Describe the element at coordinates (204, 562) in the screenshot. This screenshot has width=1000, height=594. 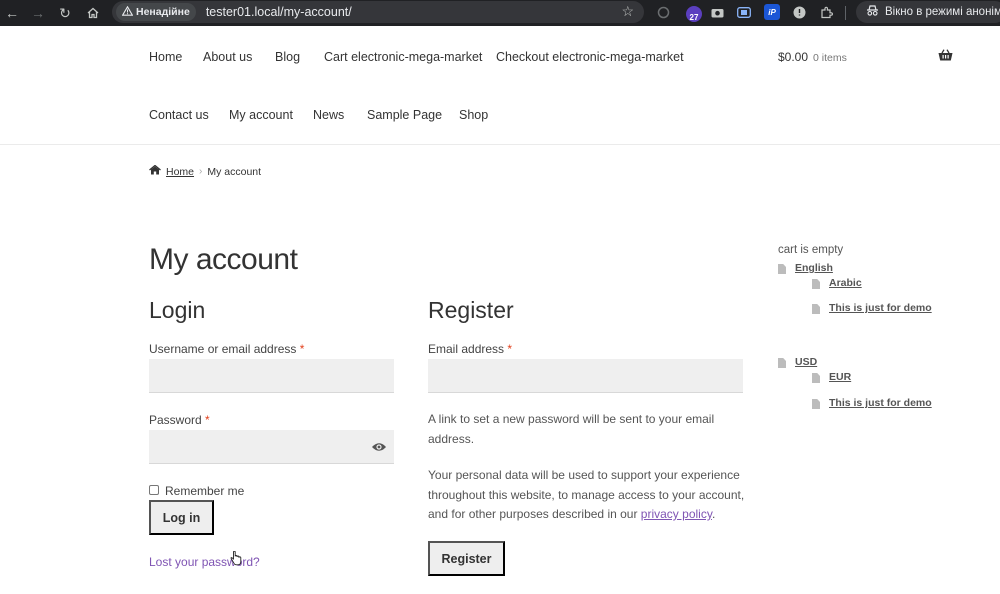
I see `lost-password-link: Lost your password?` at that location.